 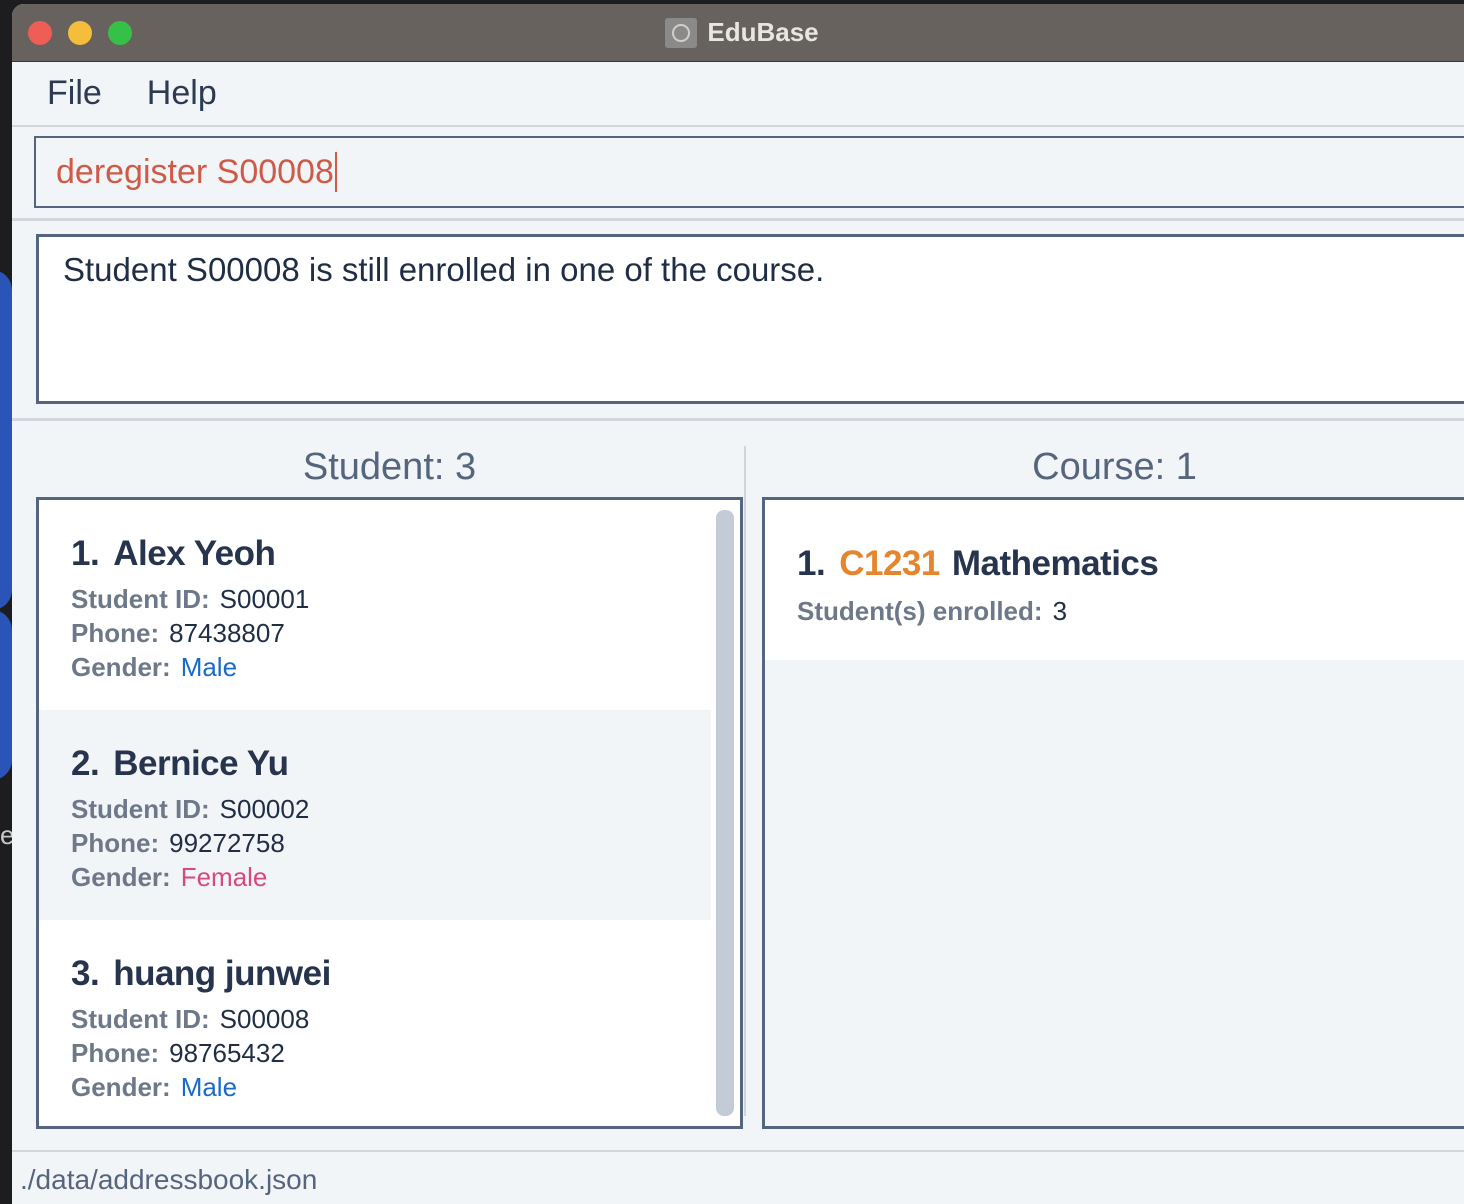 What do you see at coordinates (391, 1053) in the screenshot?
I see `phone-row: Phone: 98765432` at bounding box center [391, 1053].